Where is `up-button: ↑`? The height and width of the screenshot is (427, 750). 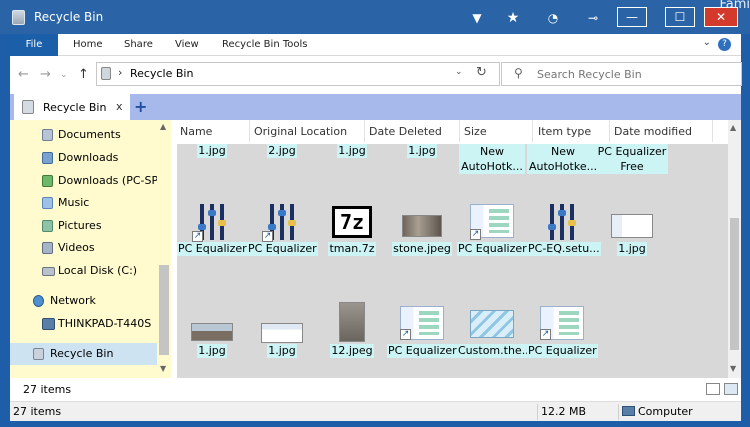
up-button: ↑ is located at coordinates (83, 74).